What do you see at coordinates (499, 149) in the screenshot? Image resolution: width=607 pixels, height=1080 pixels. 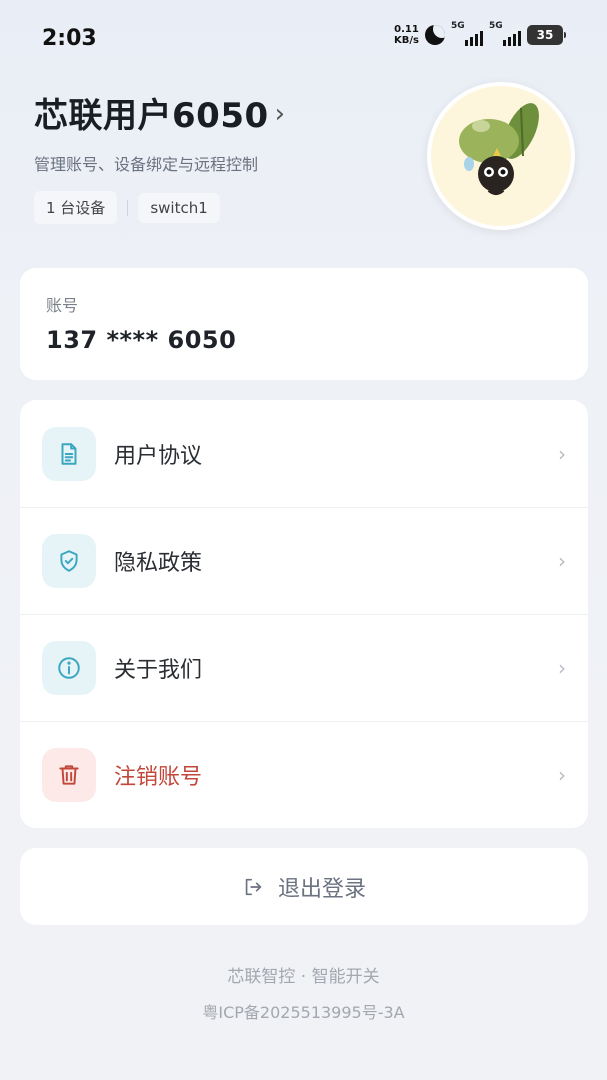 I see `avatar-illustration` at bounding box center [499, 149].